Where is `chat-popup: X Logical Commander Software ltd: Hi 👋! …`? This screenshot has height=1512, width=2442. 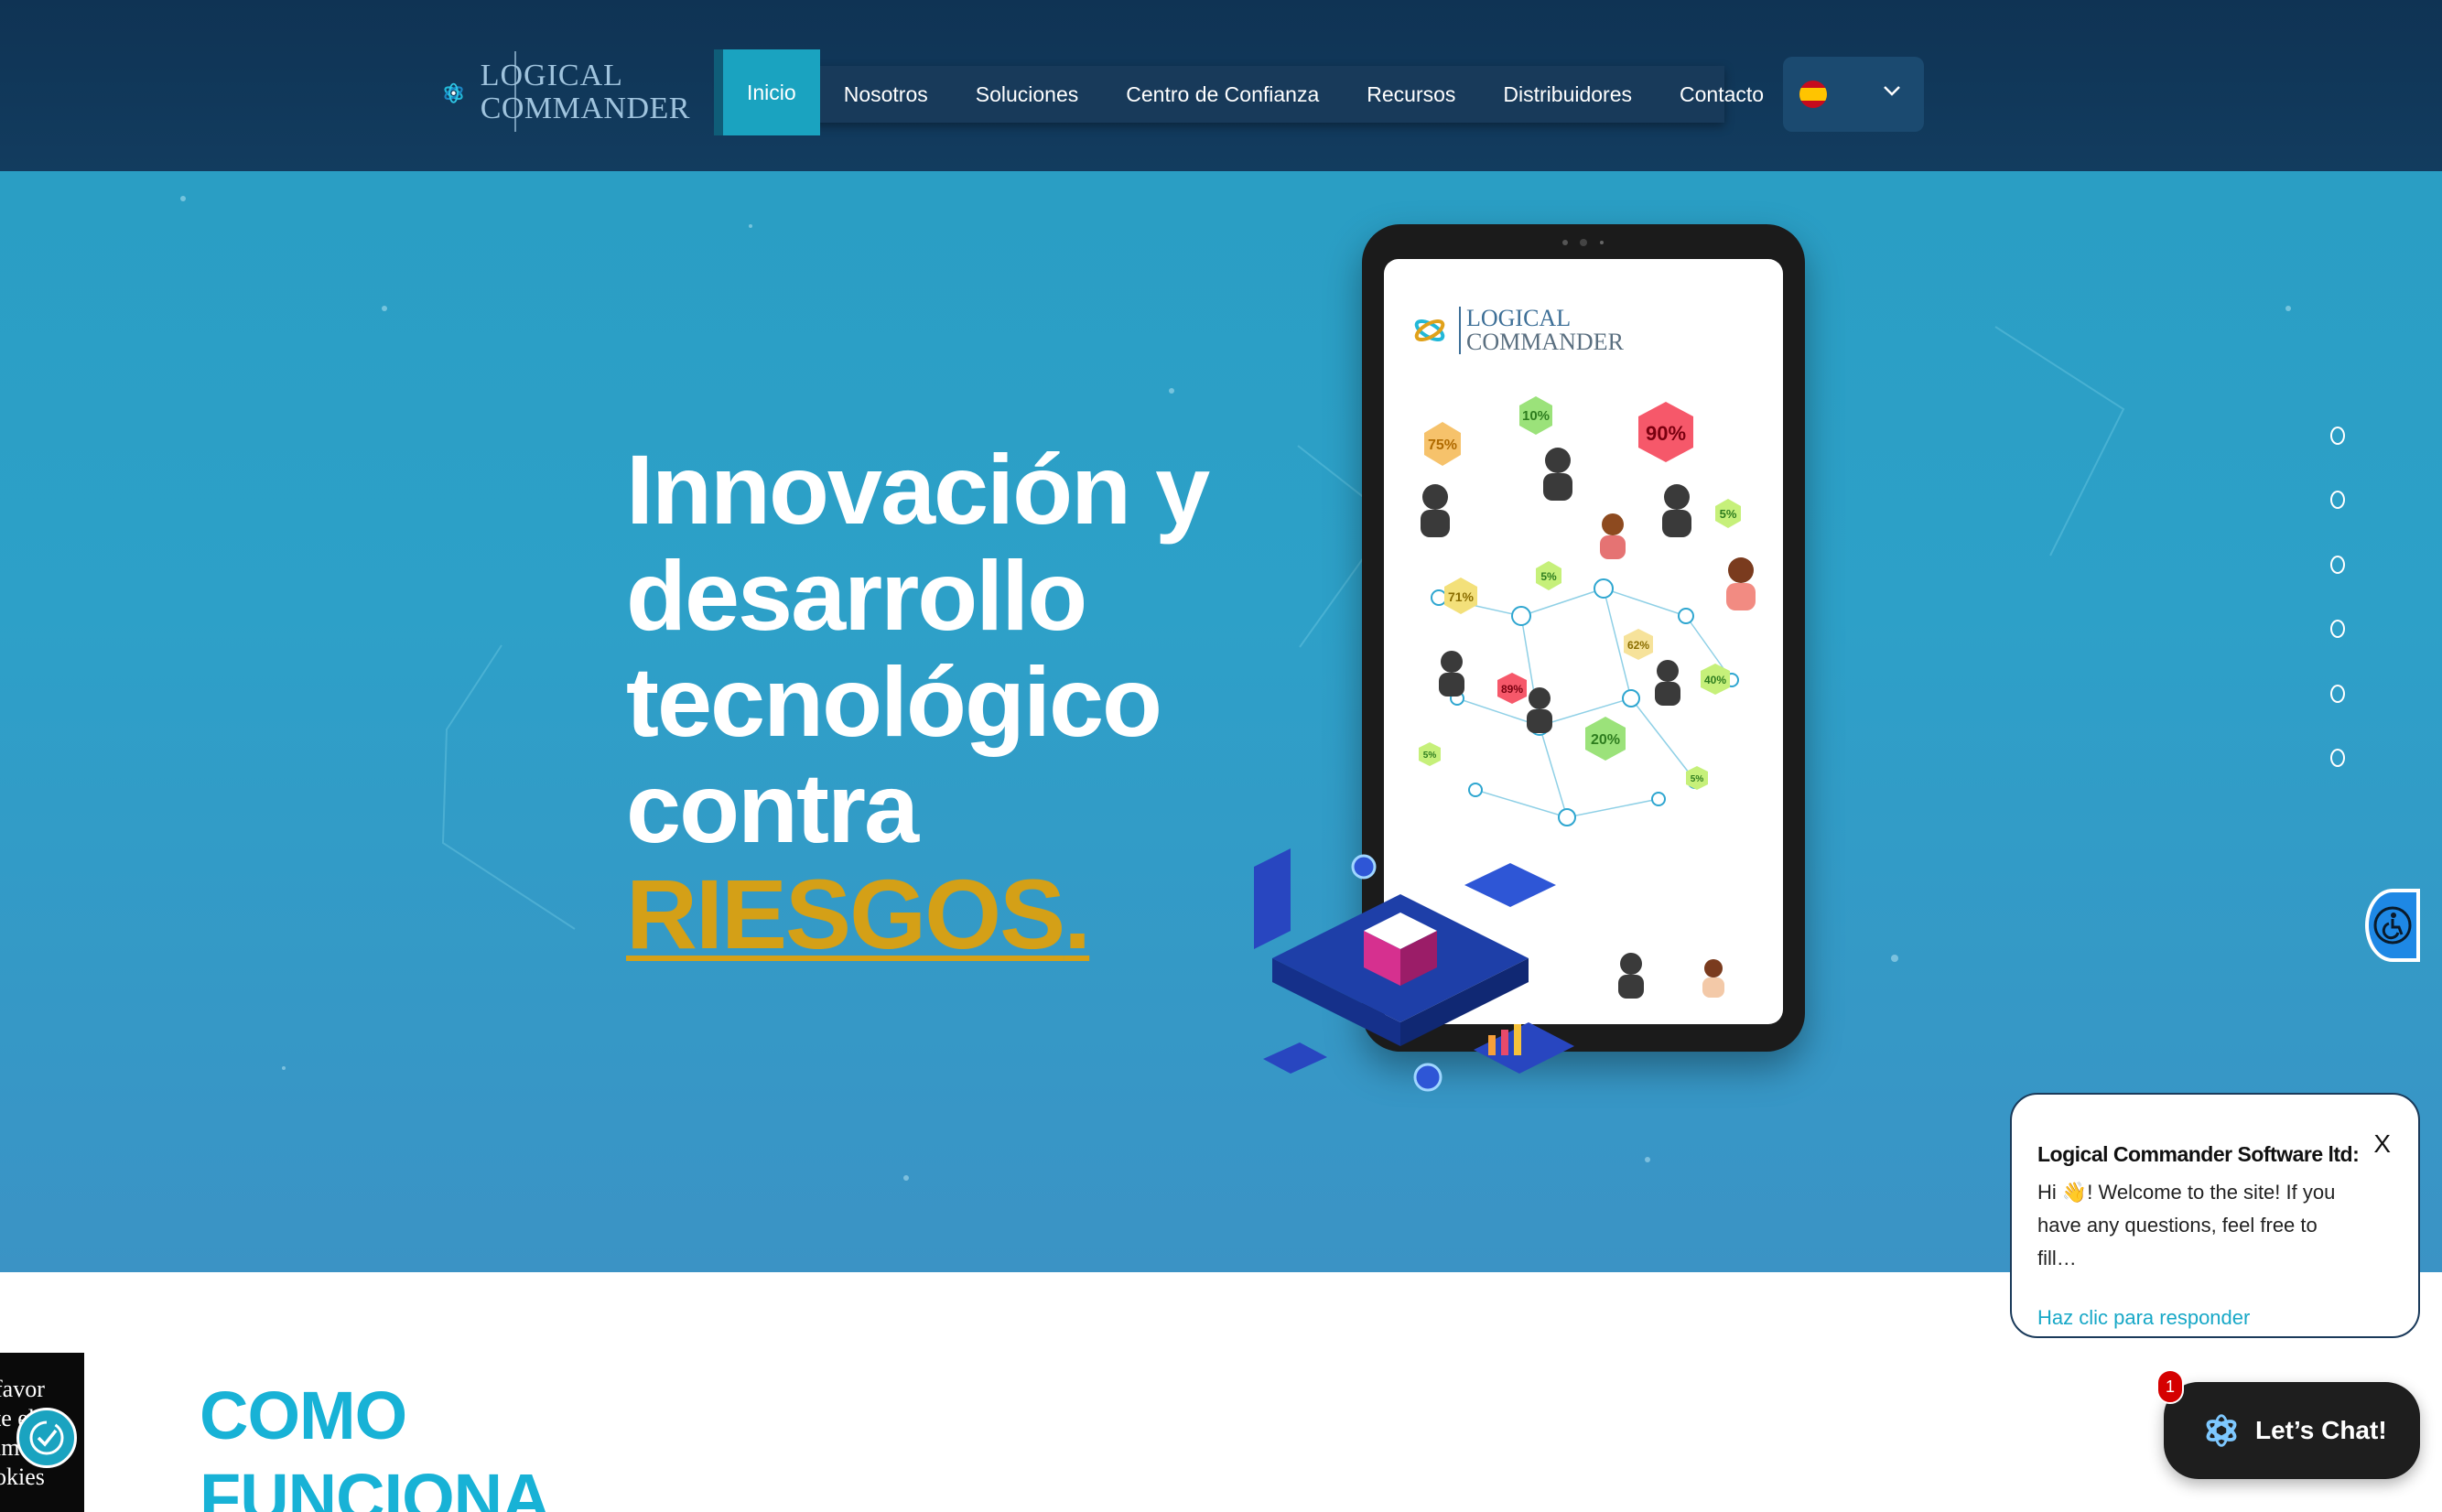
chat-popup: X Logical Commander Software ltd: Hi 👋! … is located at coordinates (2215, 1215).